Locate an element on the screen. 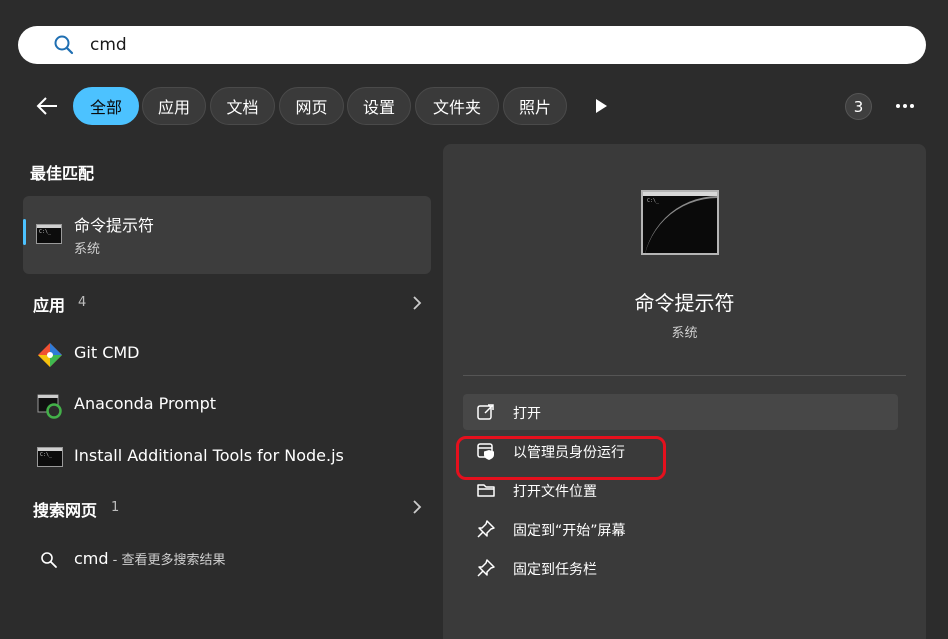  details-subtitle: 系统 is located at coordinates (684, 333).